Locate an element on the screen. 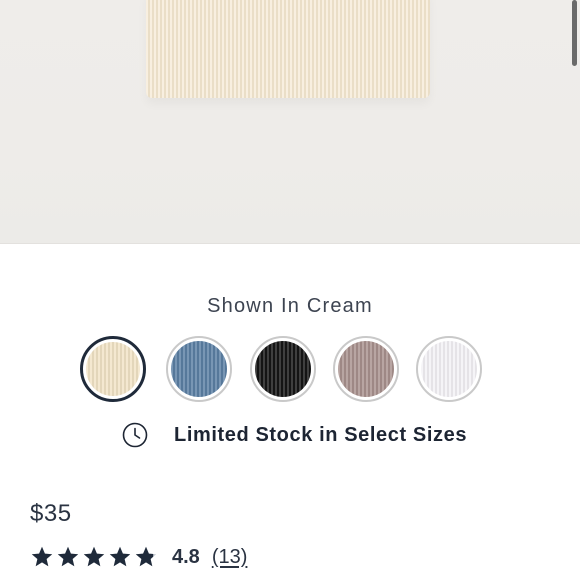 This screenshot has width=580, height=580. rating-row: 4.8 (13) is located at coordinates (138, 557).